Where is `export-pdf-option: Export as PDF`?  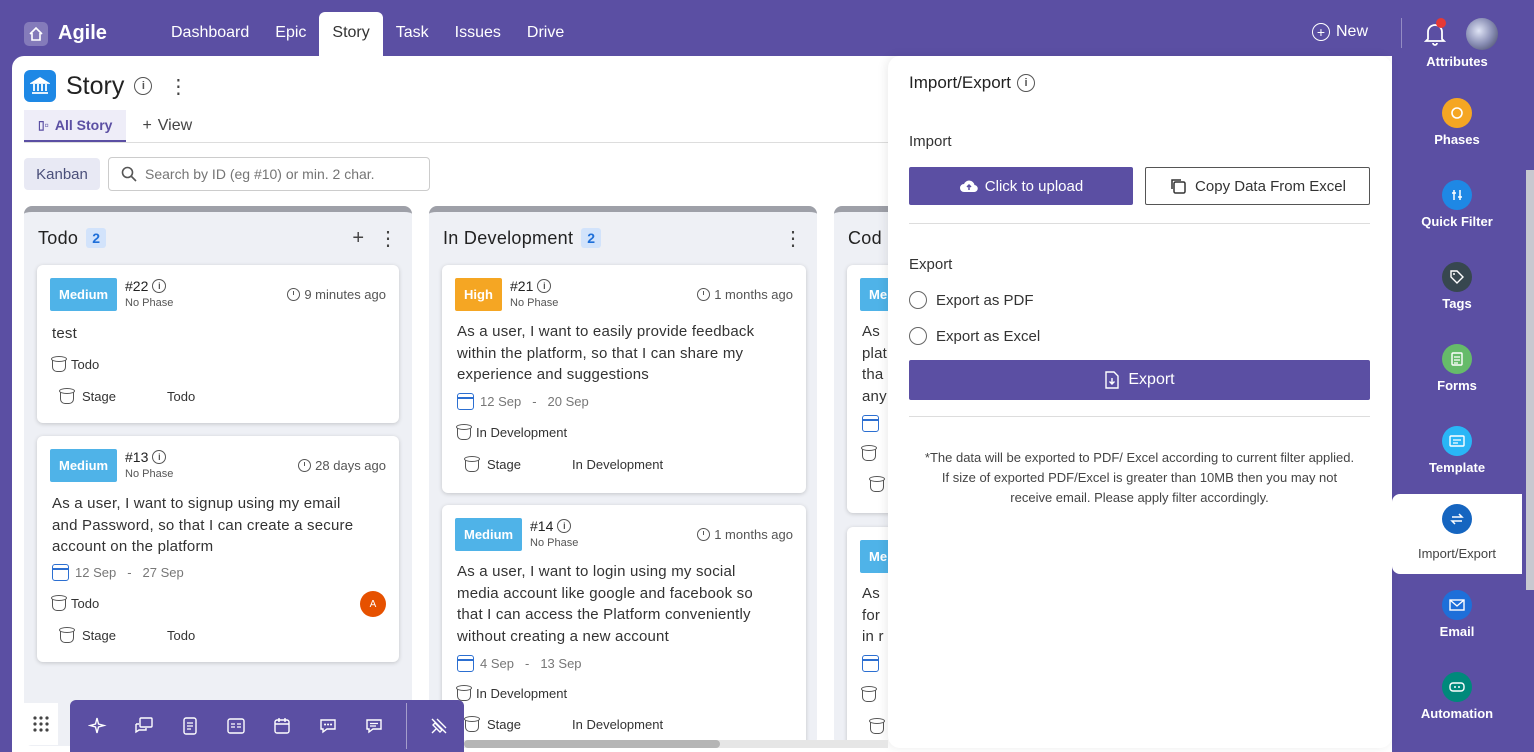
export-pdf-option: Export as PDF is located at coordinates (971, 300).